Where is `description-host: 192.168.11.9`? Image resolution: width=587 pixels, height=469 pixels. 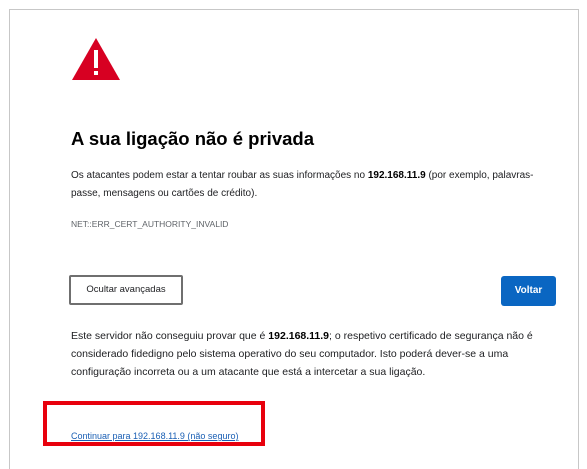
description-host: 192.168.11.9 is located at coordinates (396, 175).